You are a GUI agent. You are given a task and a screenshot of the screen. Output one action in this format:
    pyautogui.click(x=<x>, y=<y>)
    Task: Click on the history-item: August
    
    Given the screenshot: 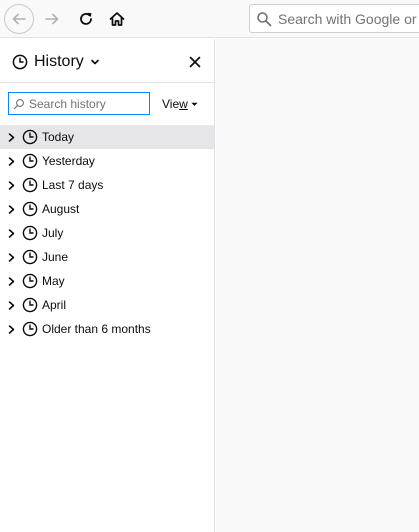 What is the action you would take?
    pyautogui.click(x=107, y=209)
    